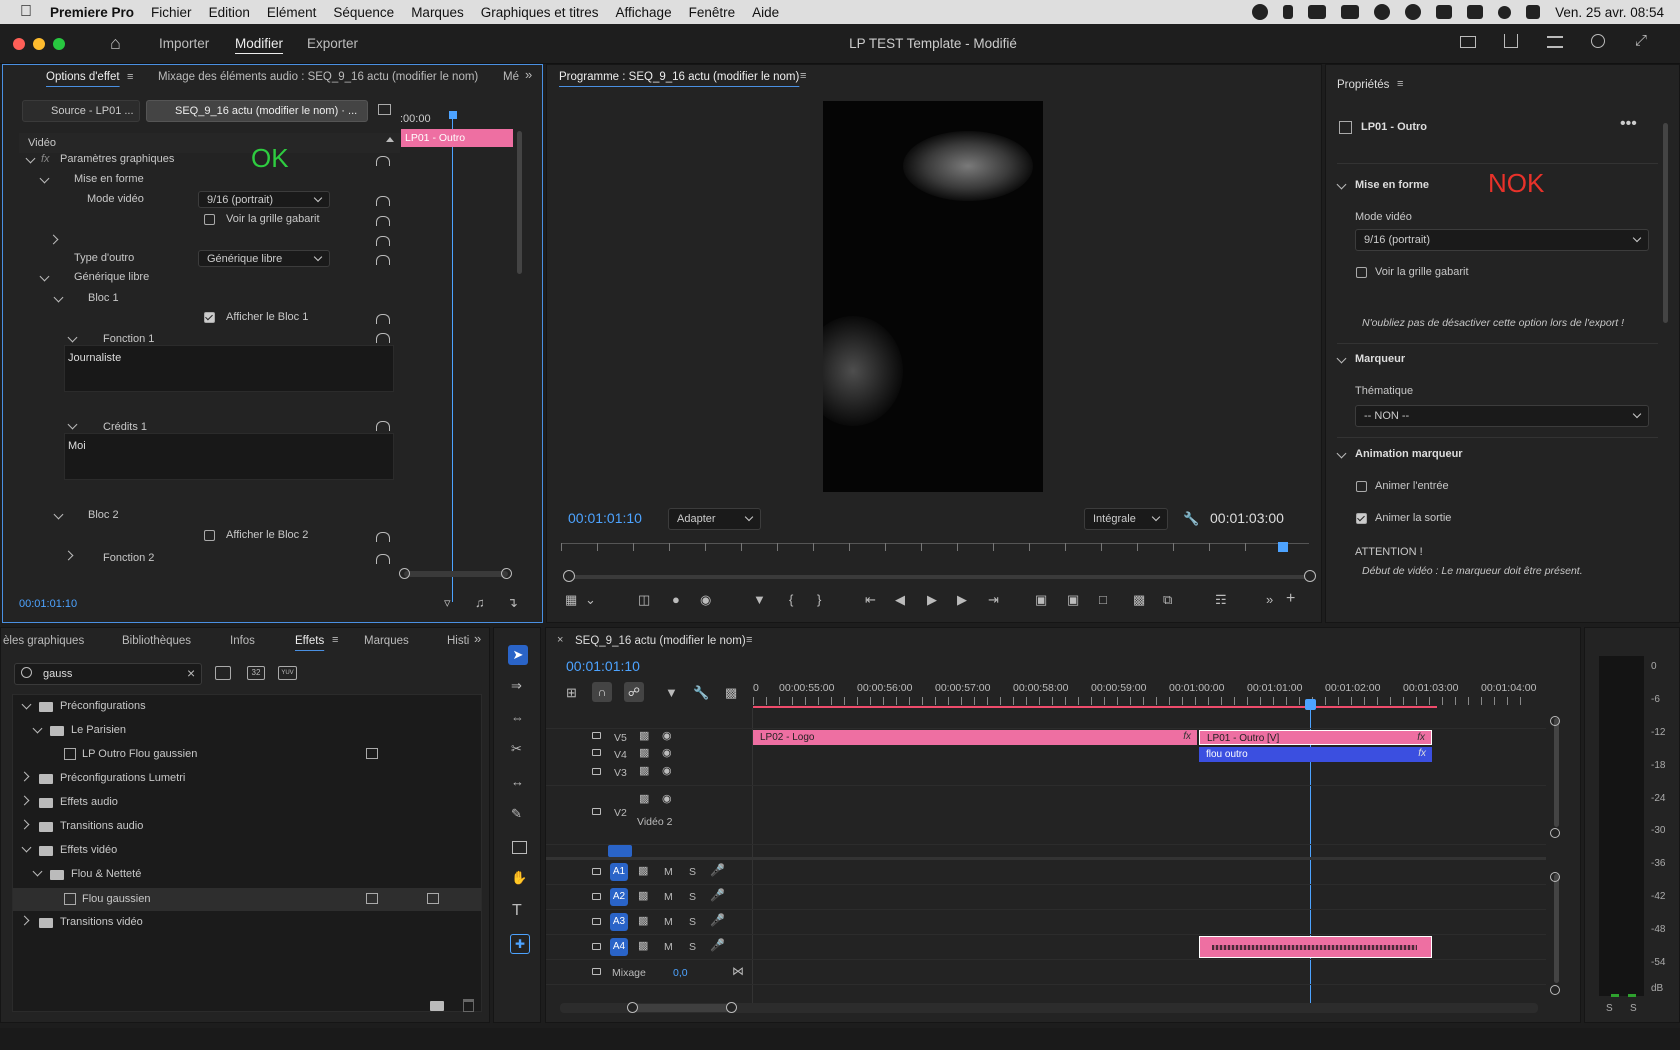 The height and width of the screenshot is (1050, 1680). I want to click on dropdown-icon: ⌄, so click(590, 600).